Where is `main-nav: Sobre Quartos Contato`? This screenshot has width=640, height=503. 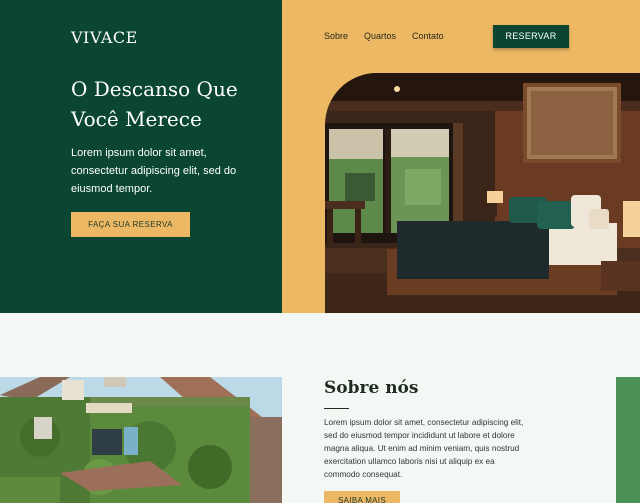 main-nav: Sobre Quartos Contato is located at coordinates (384, 36).